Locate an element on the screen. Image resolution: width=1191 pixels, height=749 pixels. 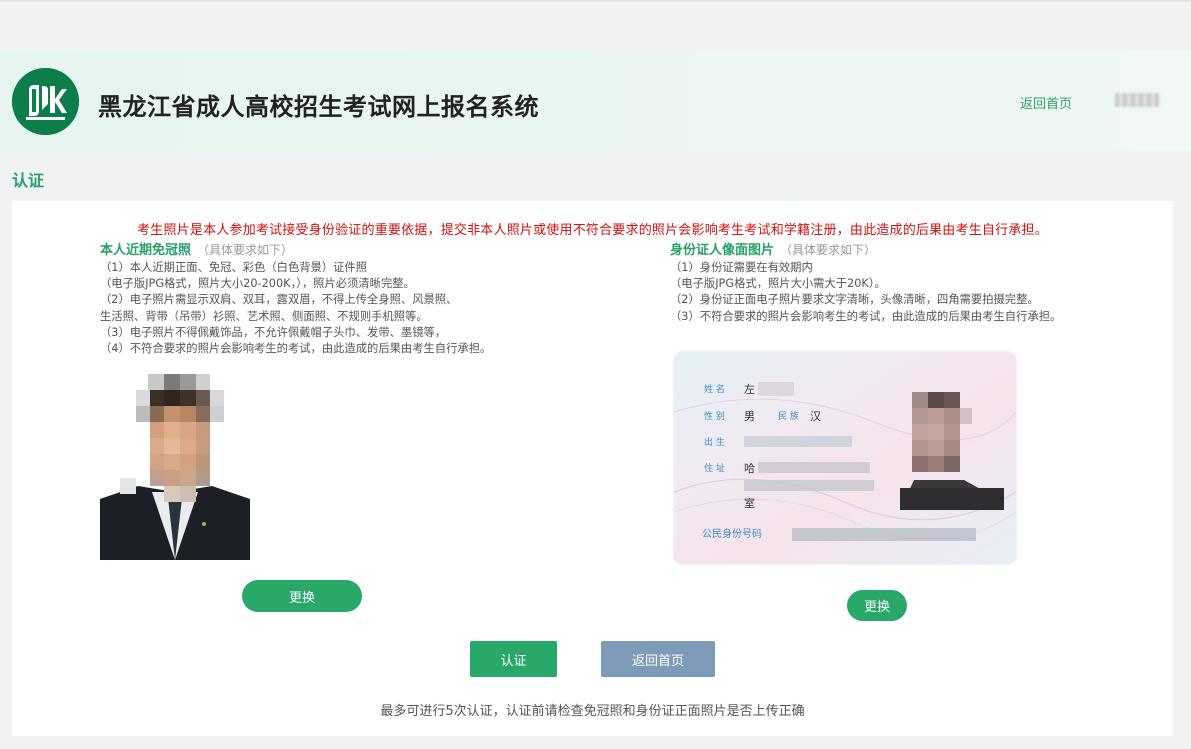
requirement-line: （4）不符合要求的照片会影响考生的考试，由此造成的后果由考生自行承担。 is located at coordinates (296, 349).